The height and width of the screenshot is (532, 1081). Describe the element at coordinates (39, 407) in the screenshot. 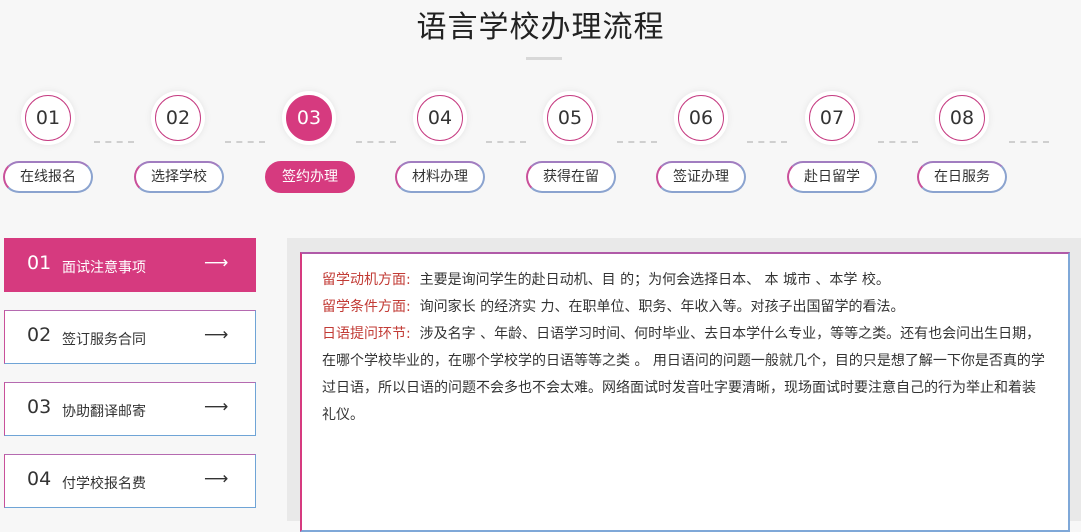

I see `sidebar-item-number: 03` at that location.